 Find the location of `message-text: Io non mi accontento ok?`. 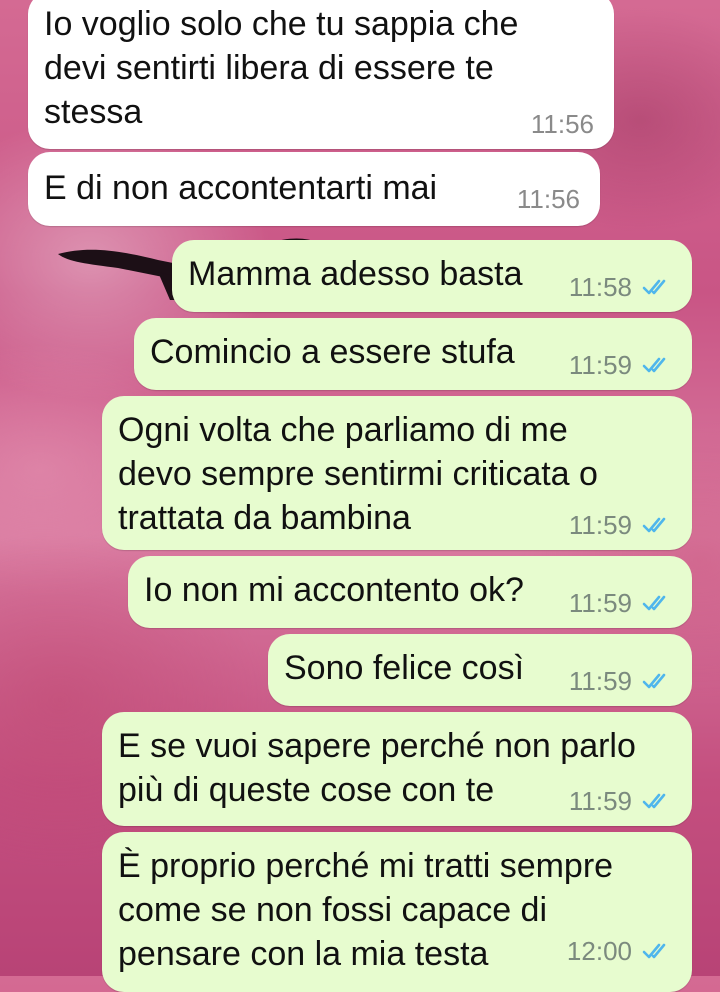

message-text: Io non mi accontento ok? is located at coordinates (334, 590).